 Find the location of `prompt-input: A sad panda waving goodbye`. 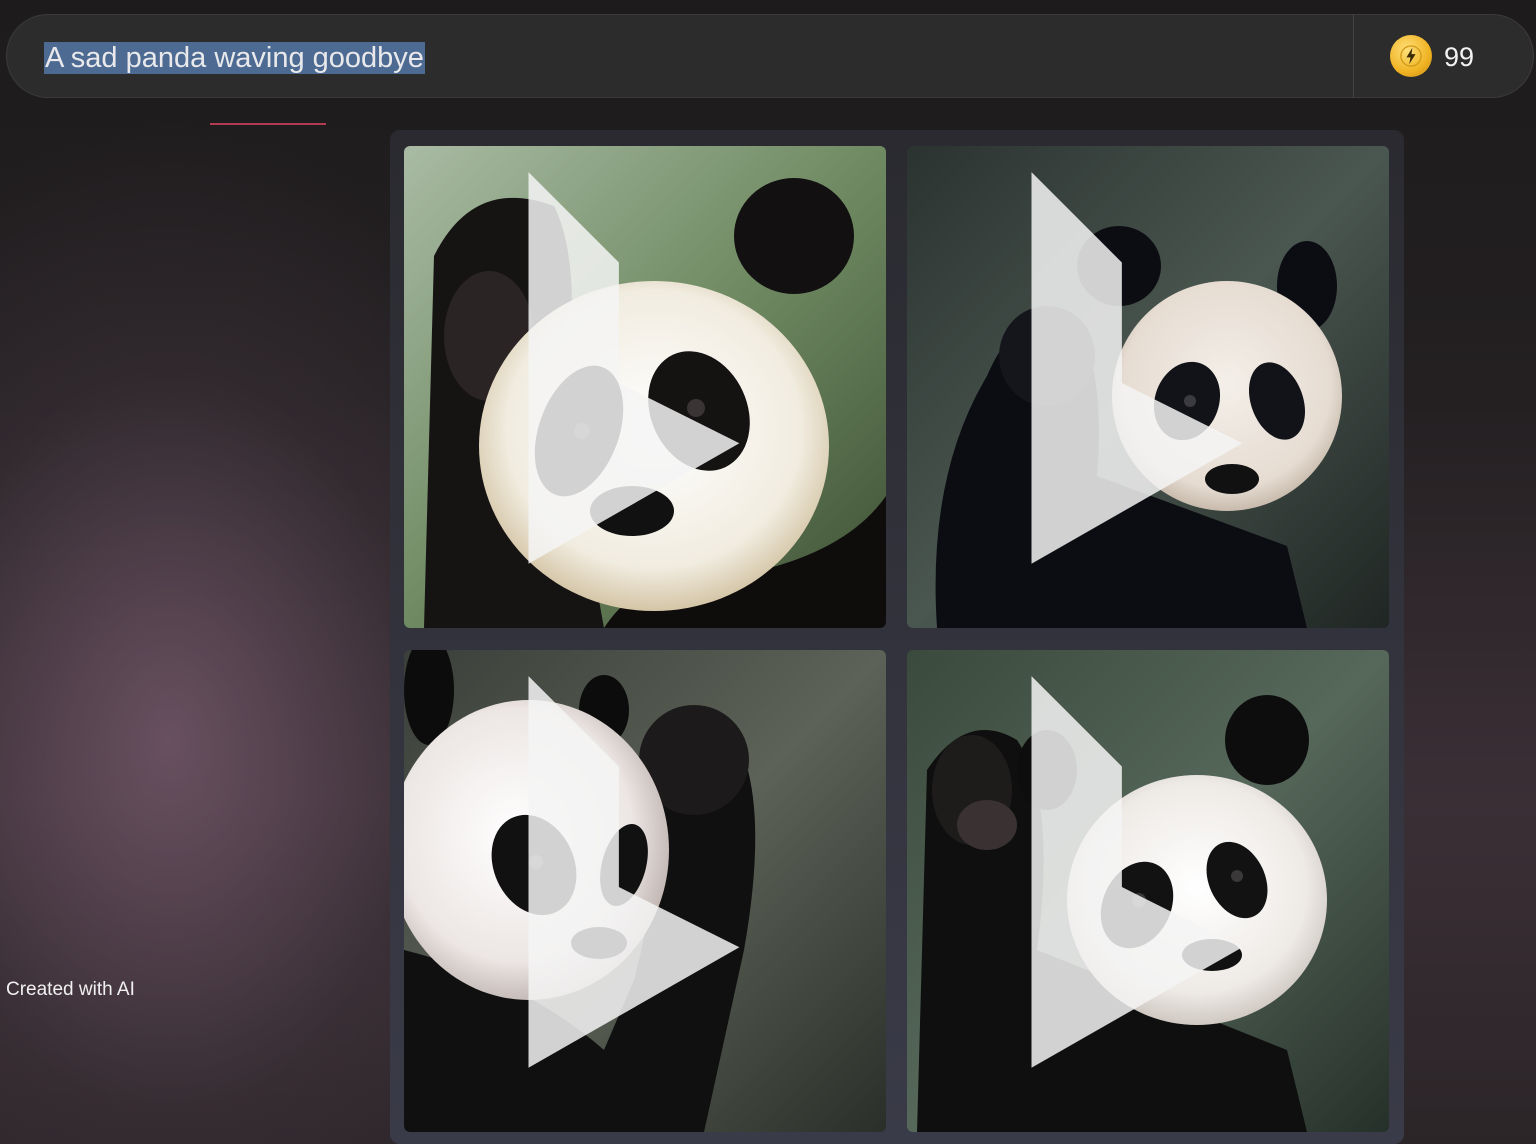

prompt-input: A sad panda waving goodbye is located at coordinates (234, 58).